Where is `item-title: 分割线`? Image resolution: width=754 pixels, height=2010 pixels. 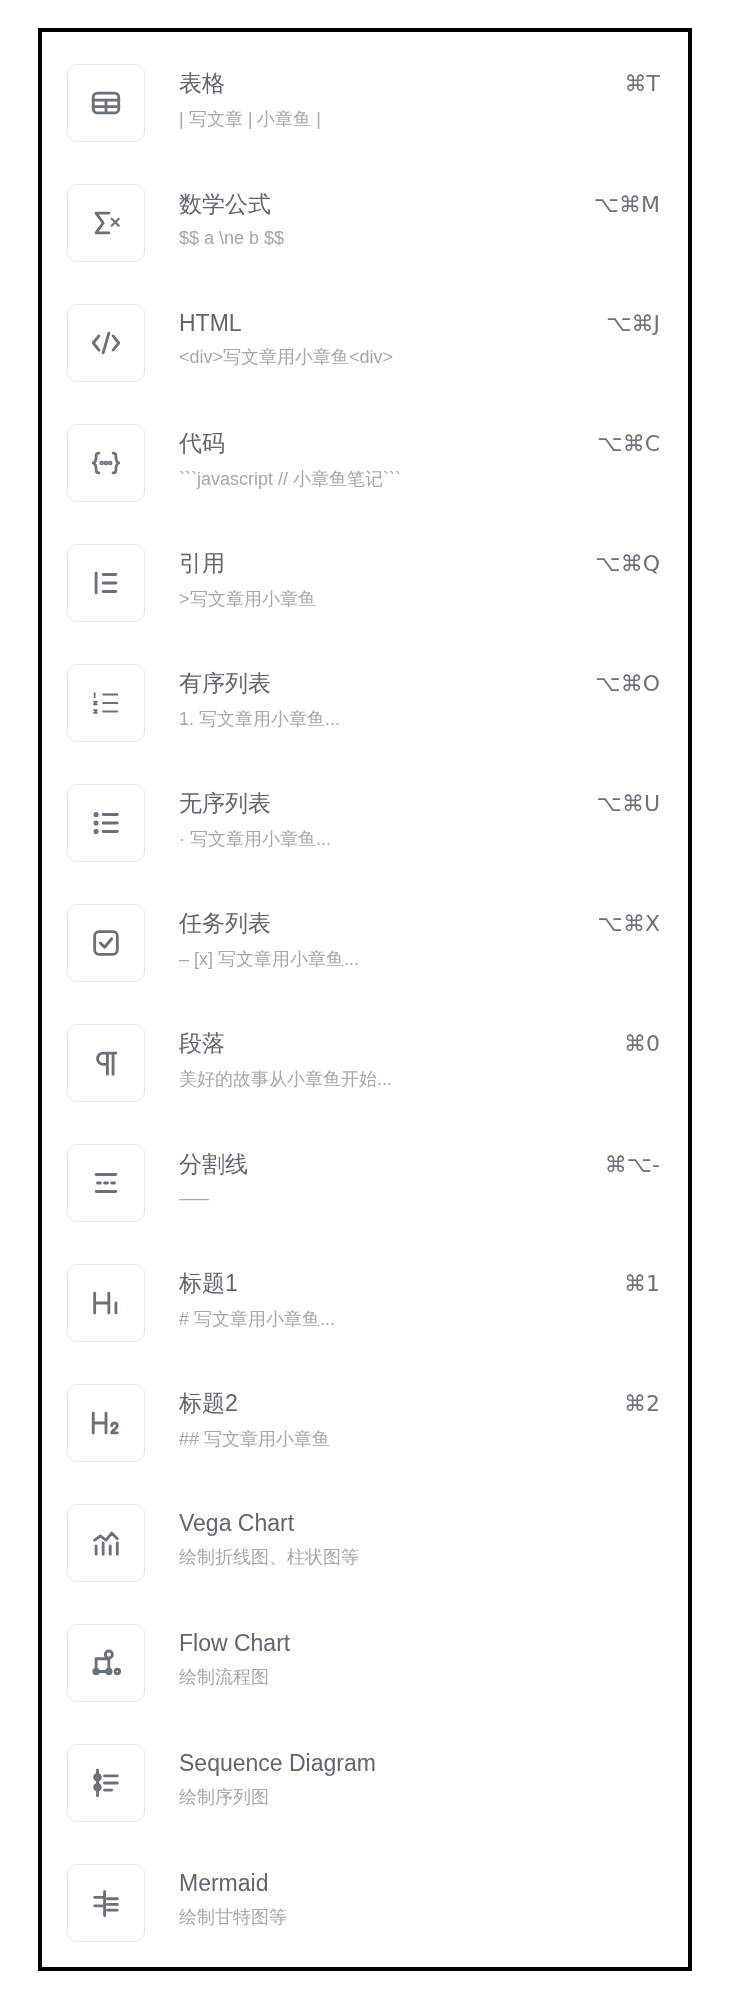 item-title: 分割线 is located at coordinates (213, 1164).